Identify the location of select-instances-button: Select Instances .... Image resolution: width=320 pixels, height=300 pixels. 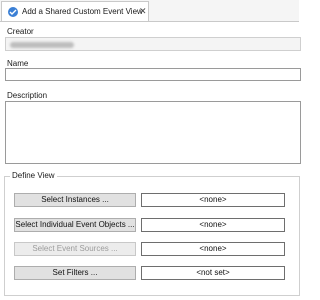
(75, 200).